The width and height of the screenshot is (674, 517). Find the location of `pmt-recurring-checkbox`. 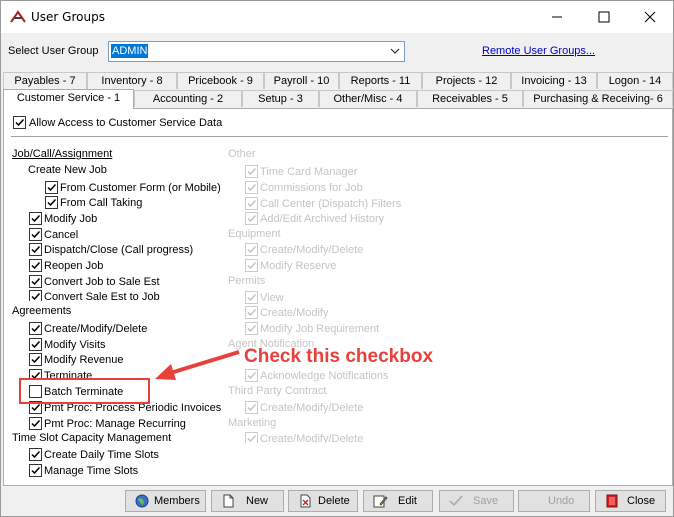

pmt-recurring-checkbox is located at coordinates (35, 423).